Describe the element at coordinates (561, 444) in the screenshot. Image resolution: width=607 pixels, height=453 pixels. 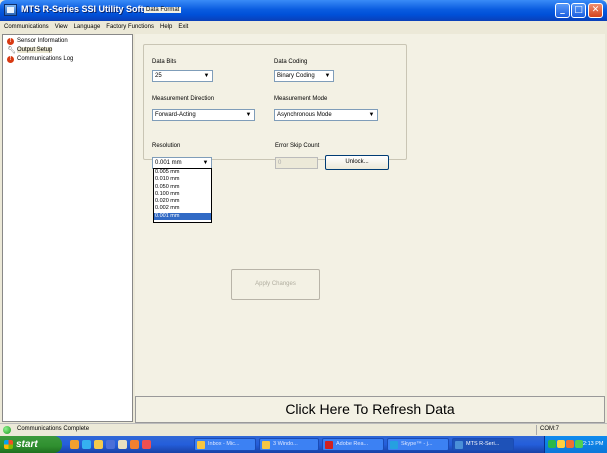
I see `security-icon` at that location.